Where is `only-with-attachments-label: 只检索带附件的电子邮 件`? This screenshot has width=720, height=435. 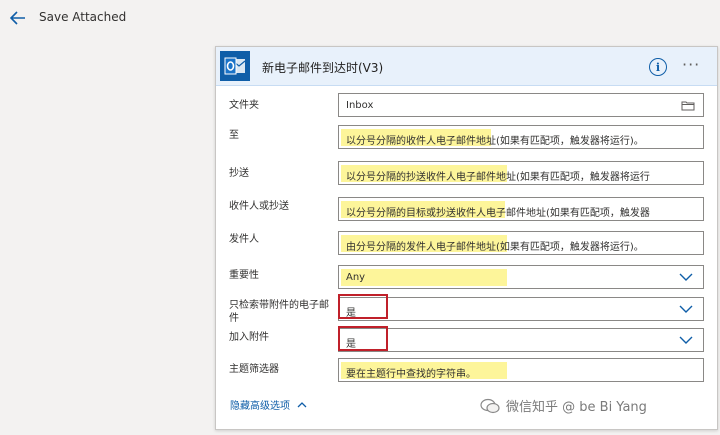
only-with-attachments-label: 只检索带附件的电子邮 件 is located at coordinates (279, 312).